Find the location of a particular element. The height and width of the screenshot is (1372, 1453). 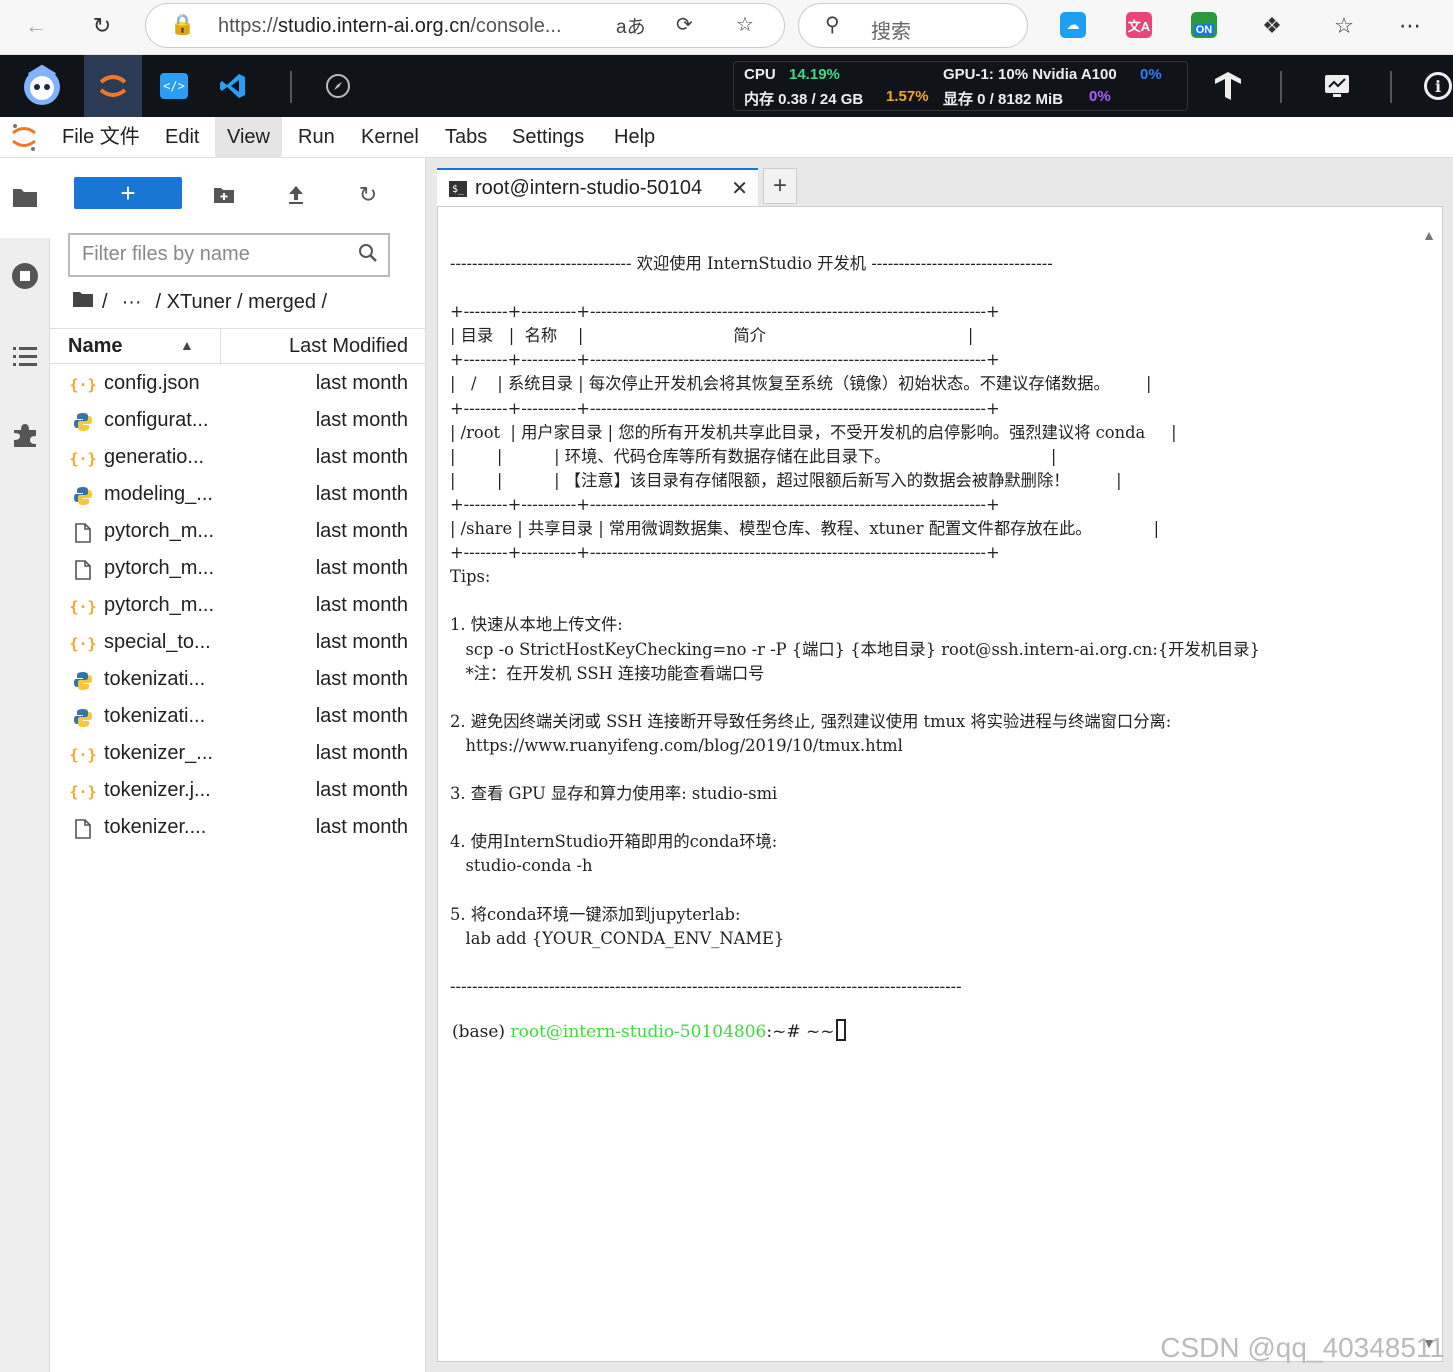

file-filter-box is located at coordinates (229, 255).